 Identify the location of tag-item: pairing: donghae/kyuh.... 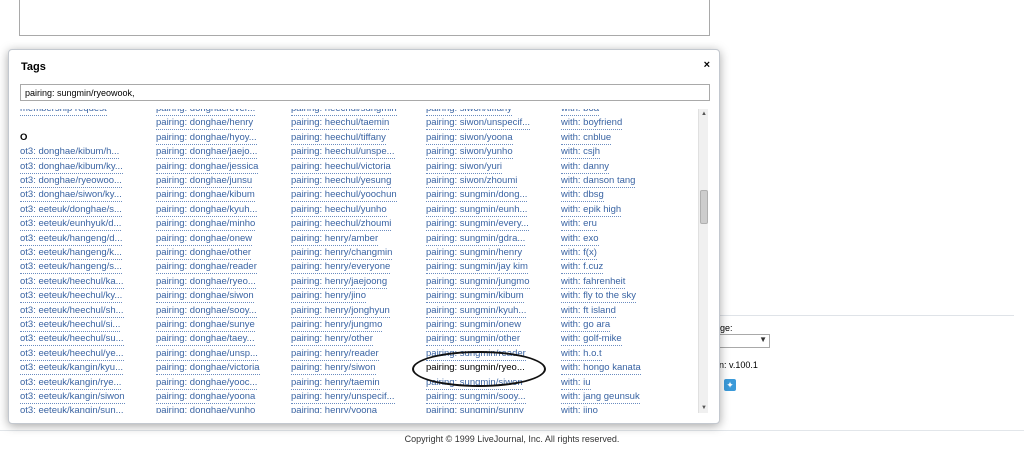
(207, 210).